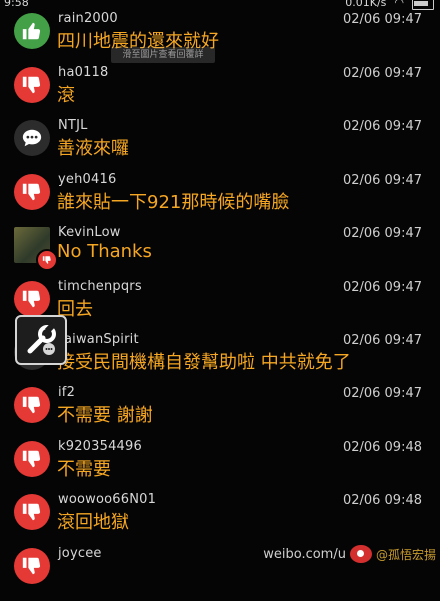 Image resolution: width=440 pixels, height=601 pixels. What do you see at coordinates (360, 554) in the screenshot?
I see `weibo-logo-icon` at bounding box center [360, 554].